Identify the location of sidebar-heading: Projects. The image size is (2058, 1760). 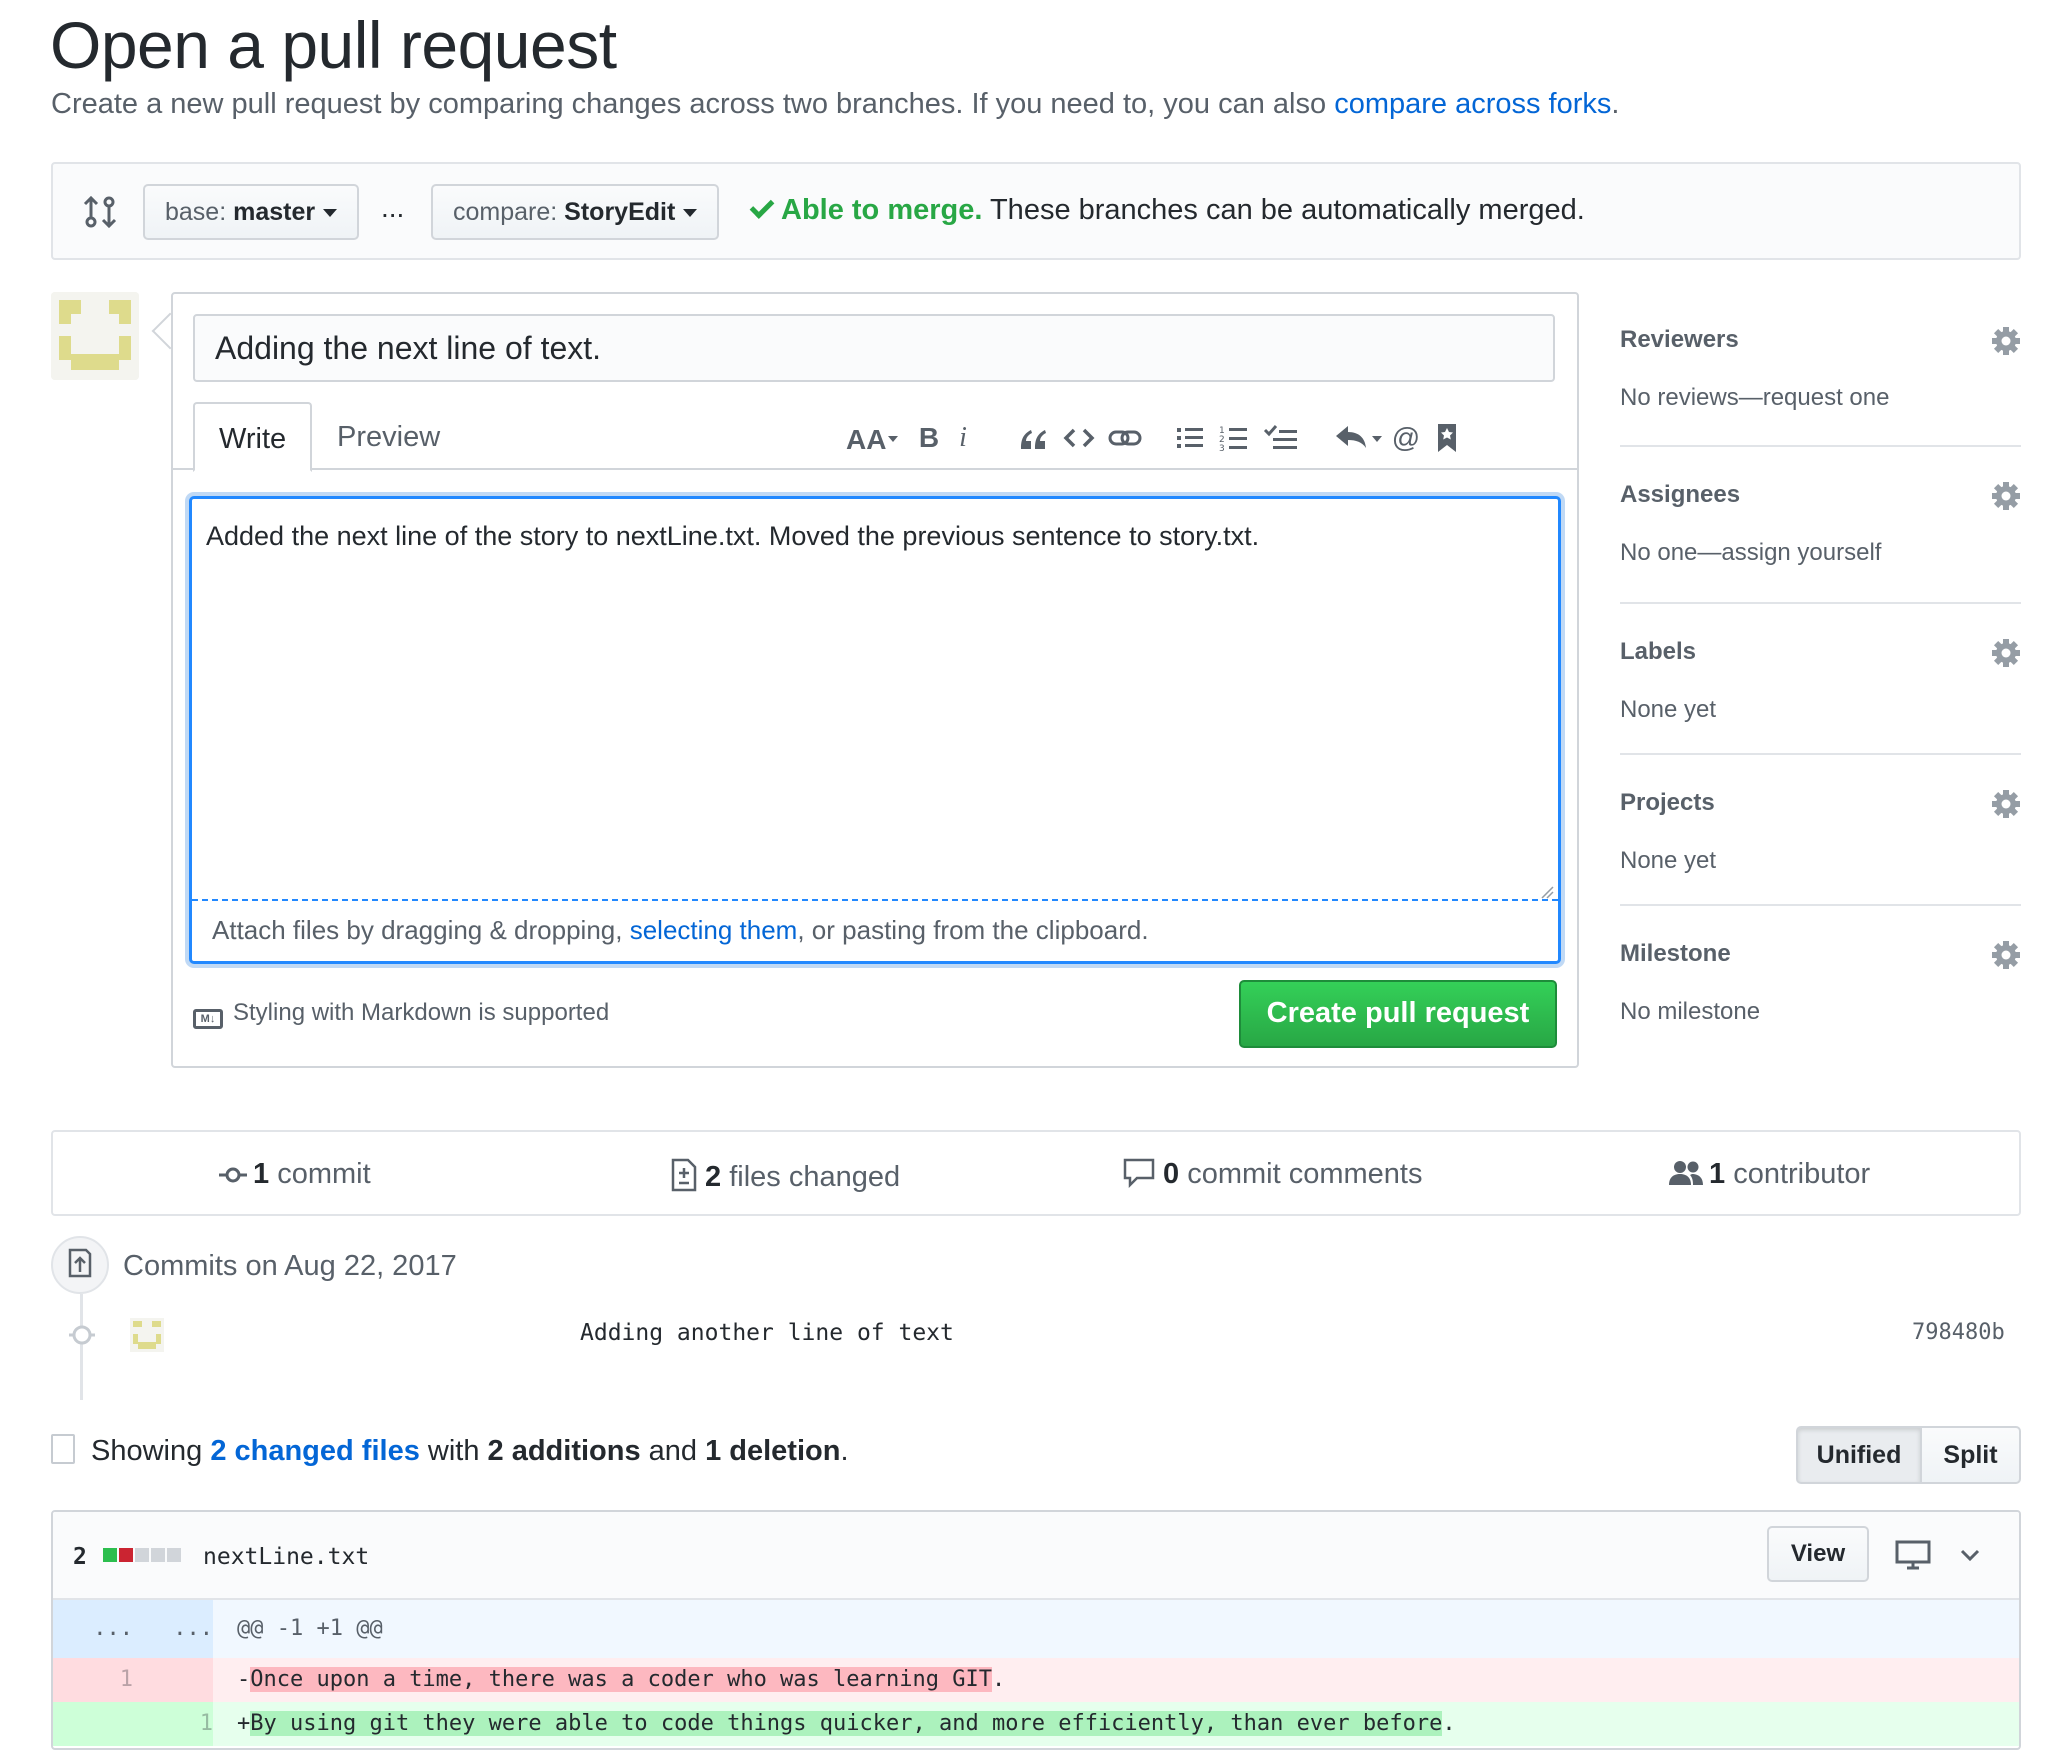
(1667, 803).